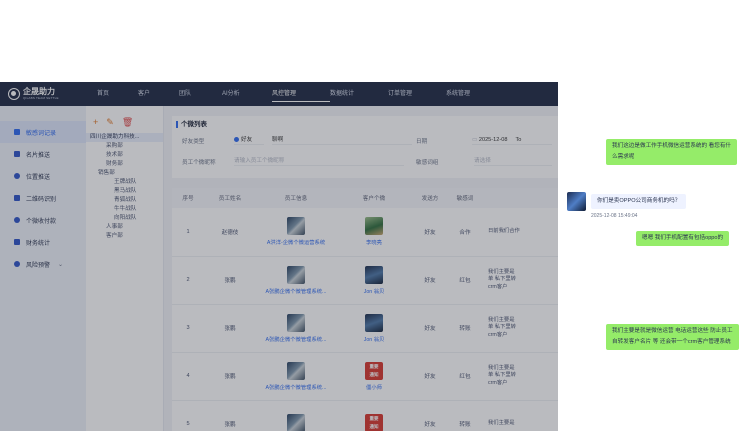 Image resolution: width=739 pixels, height=431 pixels. What do you see at coordinates (17, 132) in the screenshot?
I see `sensitive-words-icon` at bounding box center [17, 132].